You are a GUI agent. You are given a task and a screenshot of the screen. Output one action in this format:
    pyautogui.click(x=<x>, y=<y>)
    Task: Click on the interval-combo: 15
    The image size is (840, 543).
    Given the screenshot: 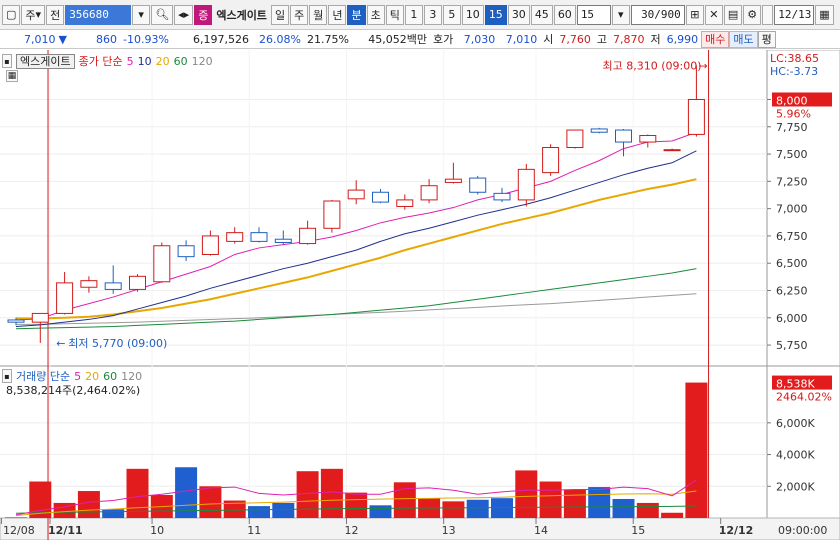 What is the action you would take?
    pyautogui.click(x=593, y=14)
    